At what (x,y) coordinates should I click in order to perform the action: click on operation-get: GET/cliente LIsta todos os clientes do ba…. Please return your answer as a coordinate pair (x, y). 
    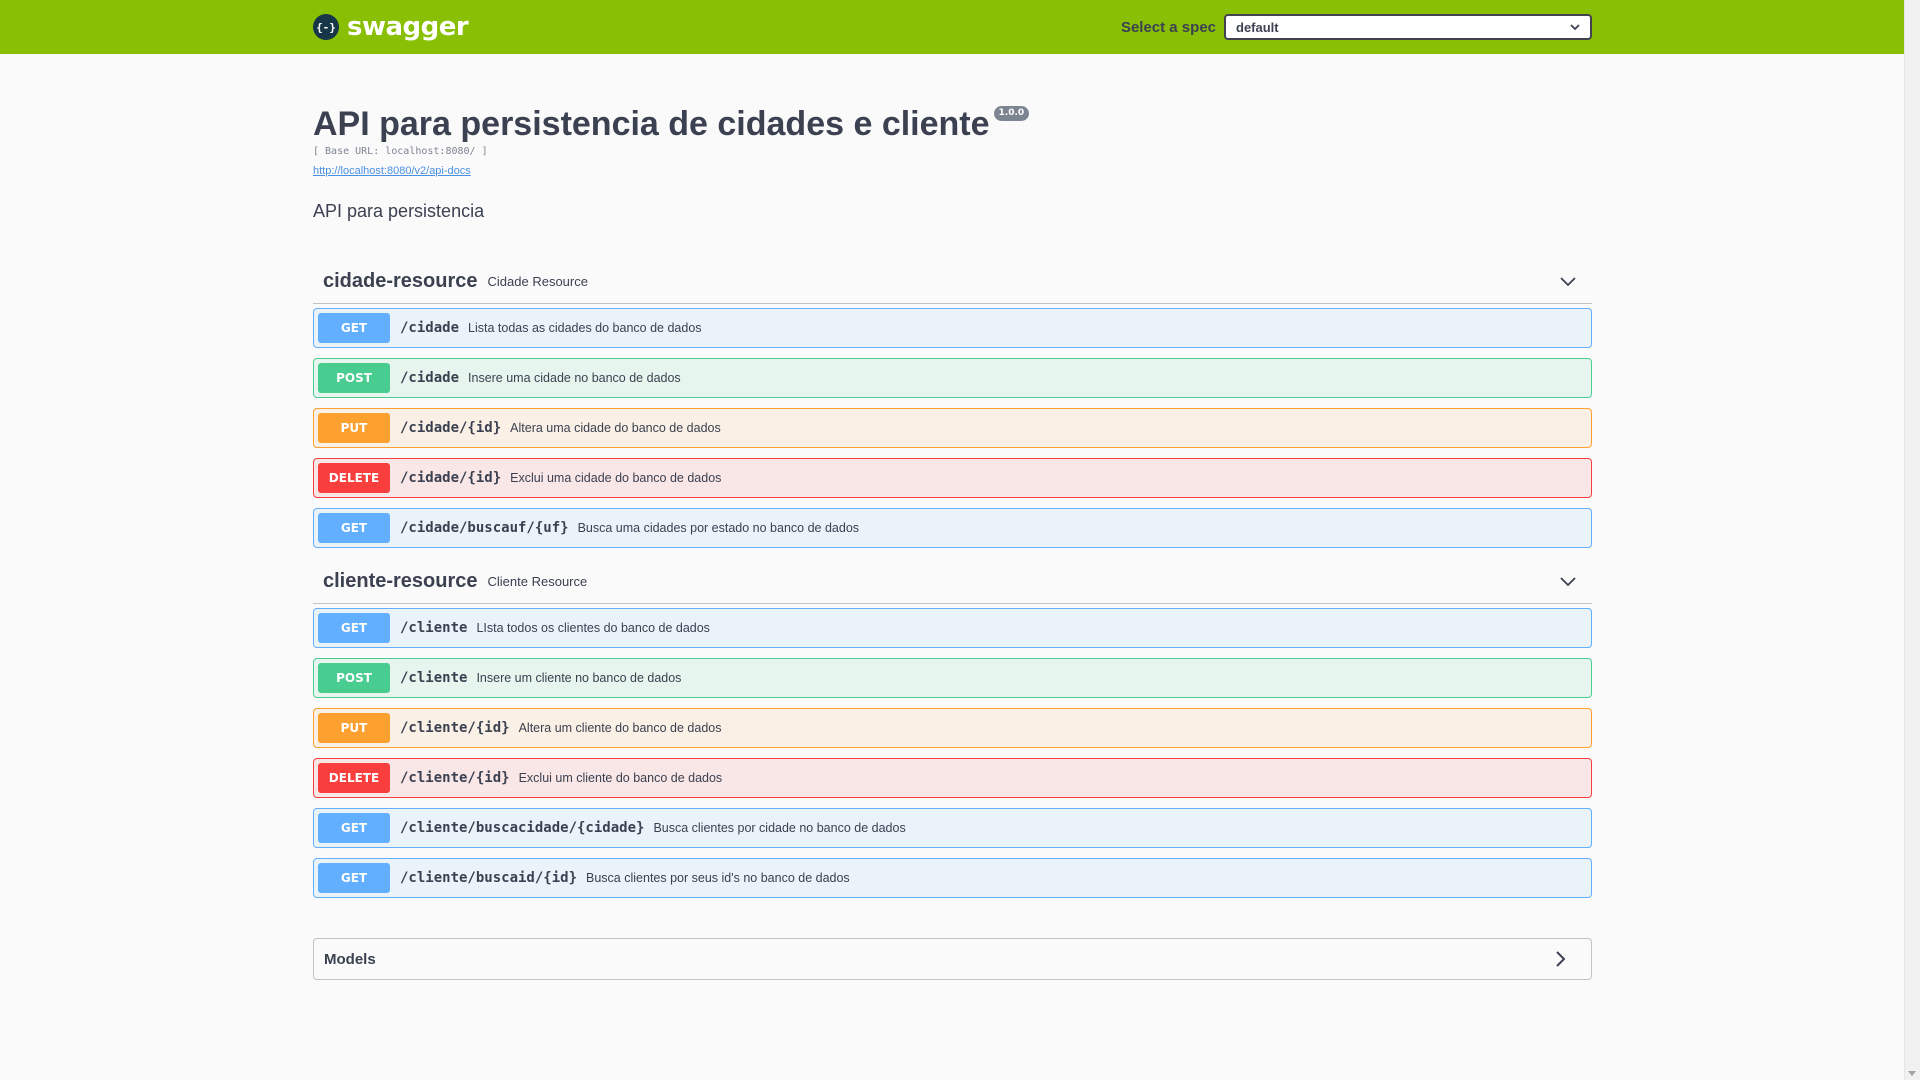
    Looking at the image, I should click on (952, 628).